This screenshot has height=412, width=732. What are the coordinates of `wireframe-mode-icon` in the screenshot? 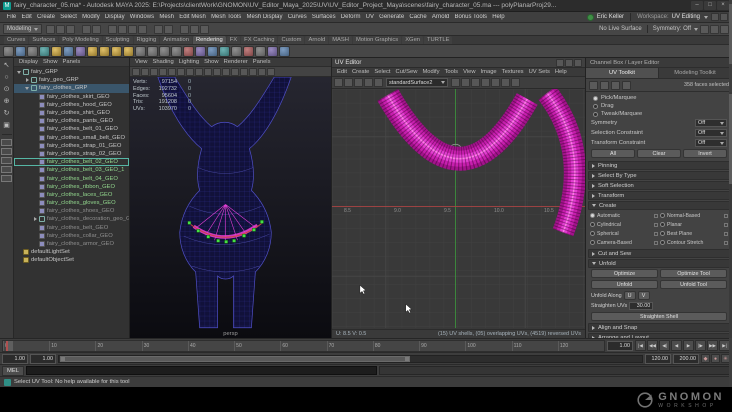 It's located at (190, 71).